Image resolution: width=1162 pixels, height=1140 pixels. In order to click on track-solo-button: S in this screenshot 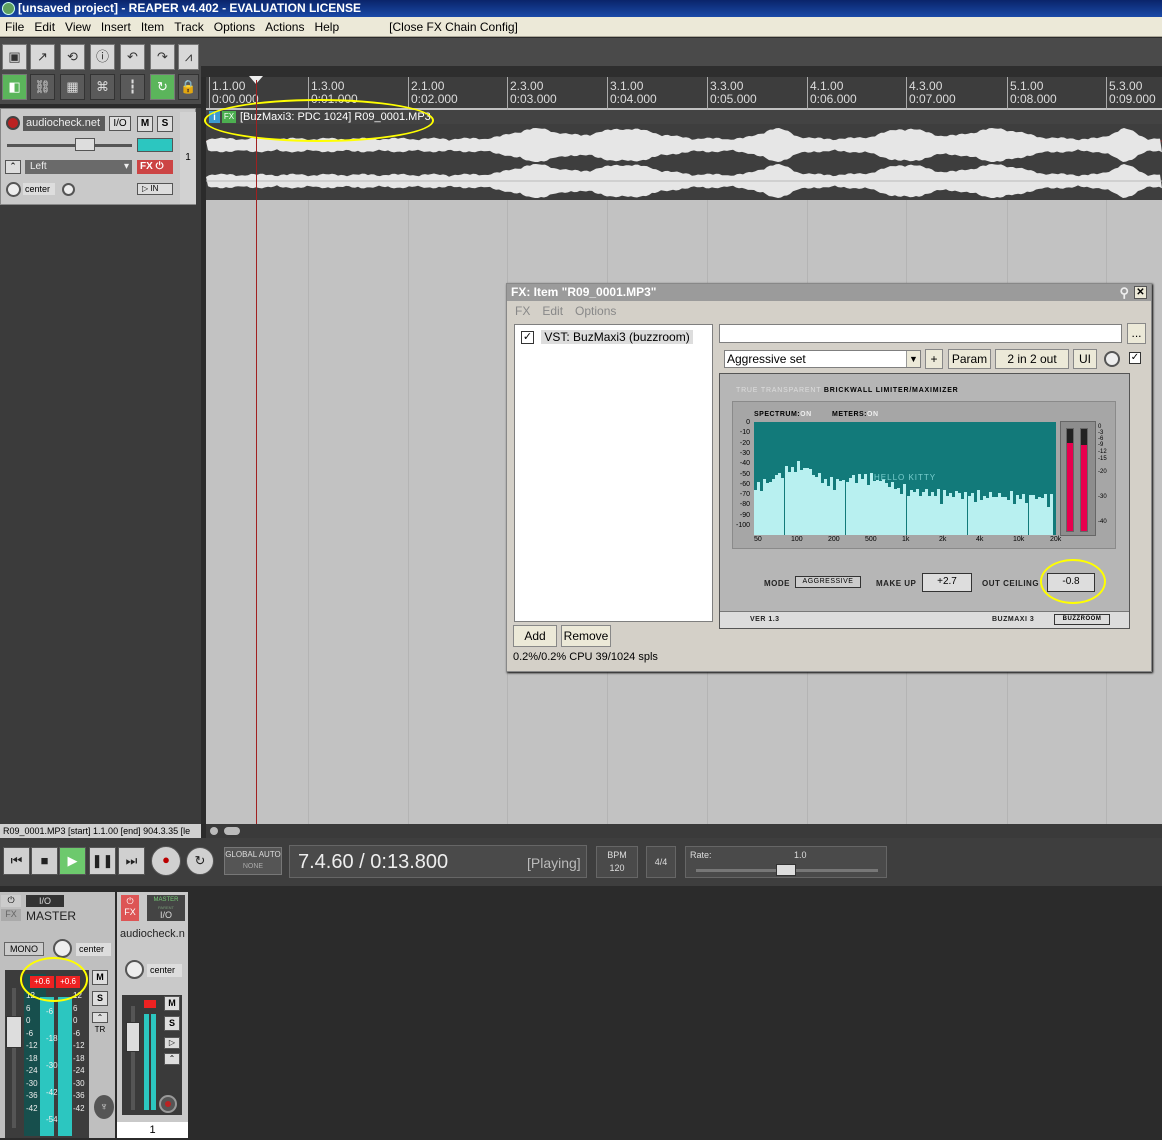, I will do `click(165, 124)`.